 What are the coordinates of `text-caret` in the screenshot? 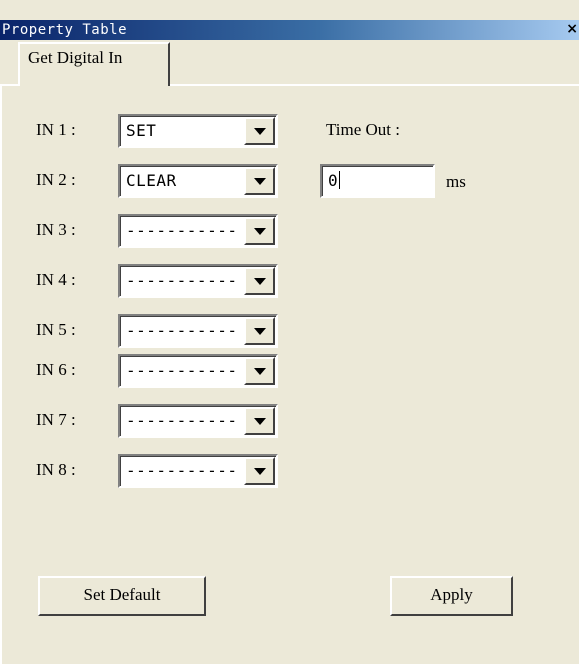 It's located at (339, 180).